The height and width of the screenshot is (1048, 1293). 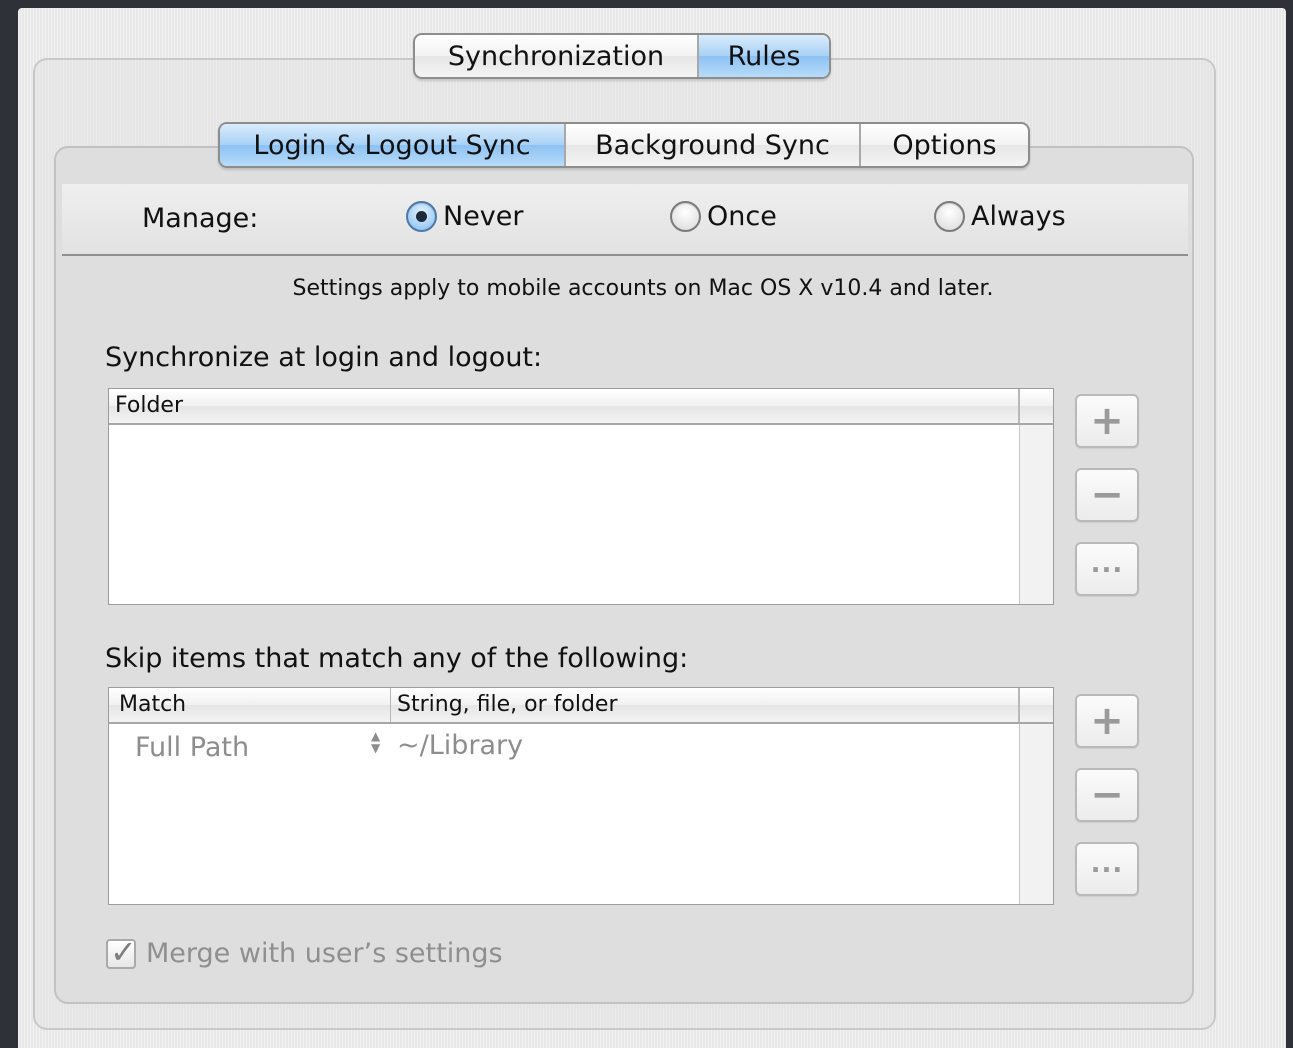 What do you see at coordinates (376, 742) in the screenshot?
I see `popup-arrows-icon: ▲ ▼` at bounding box center [376, 742].